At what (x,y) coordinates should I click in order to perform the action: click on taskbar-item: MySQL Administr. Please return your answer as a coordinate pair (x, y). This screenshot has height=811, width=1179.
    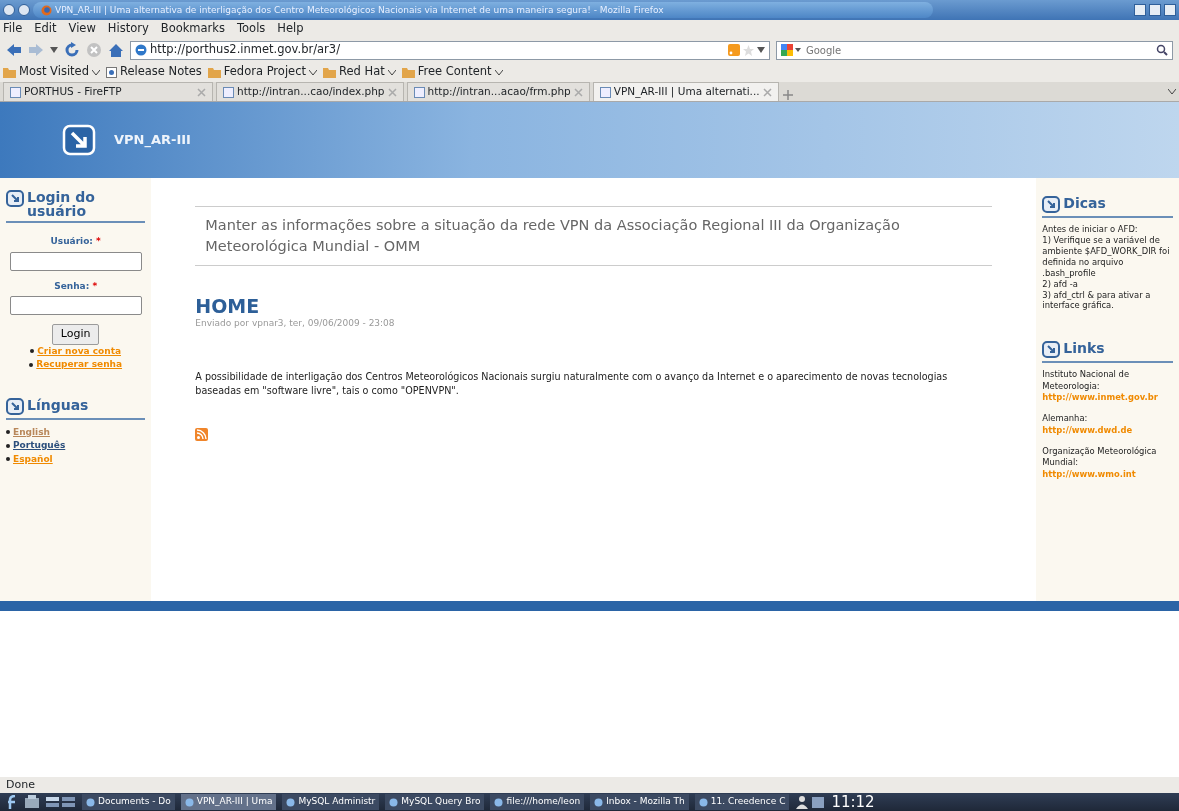
    Looking at the image, I should click on (331, 802).